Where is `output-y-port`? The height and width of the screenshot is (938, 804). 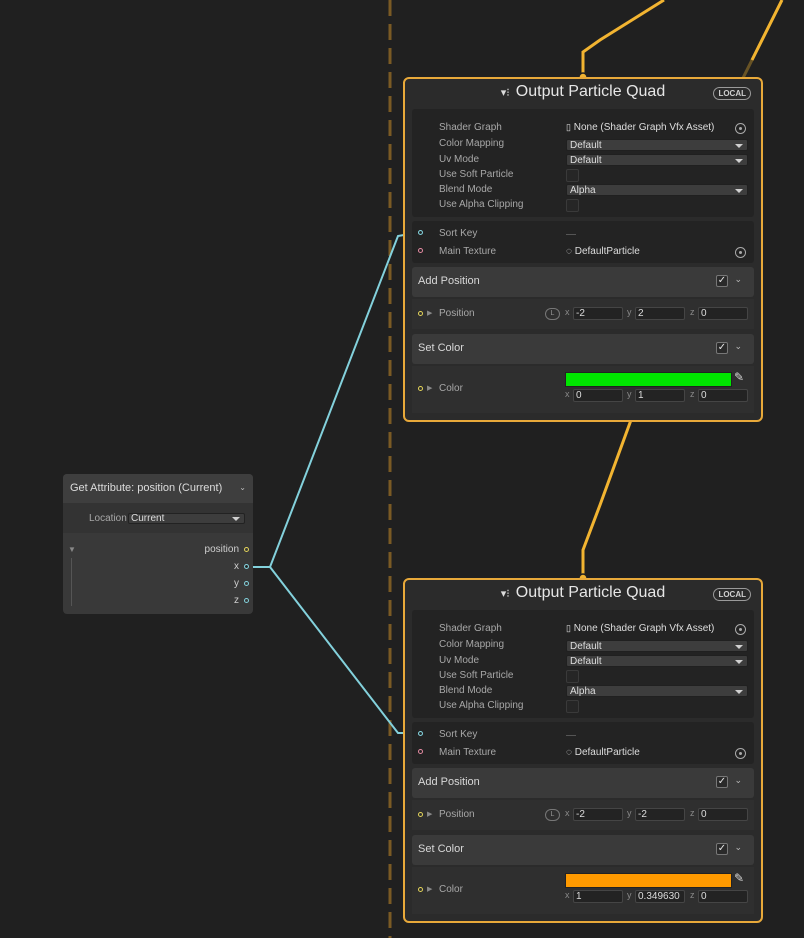 output-y-port is located at coordinates (246, 583).